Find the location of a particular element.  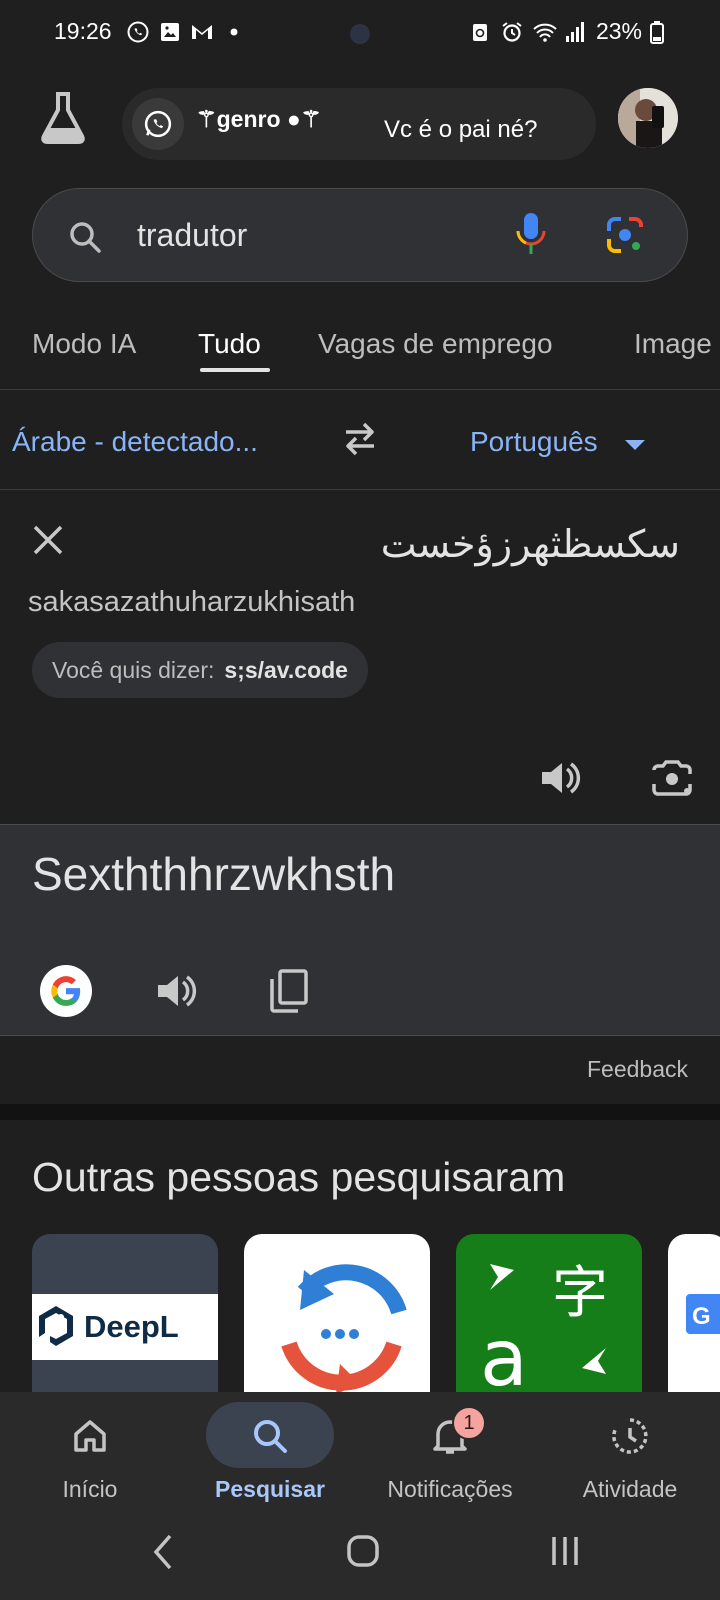

header: ⚚genro ●⚚ Vc é o pai né? is located at coordinates (360, 120).